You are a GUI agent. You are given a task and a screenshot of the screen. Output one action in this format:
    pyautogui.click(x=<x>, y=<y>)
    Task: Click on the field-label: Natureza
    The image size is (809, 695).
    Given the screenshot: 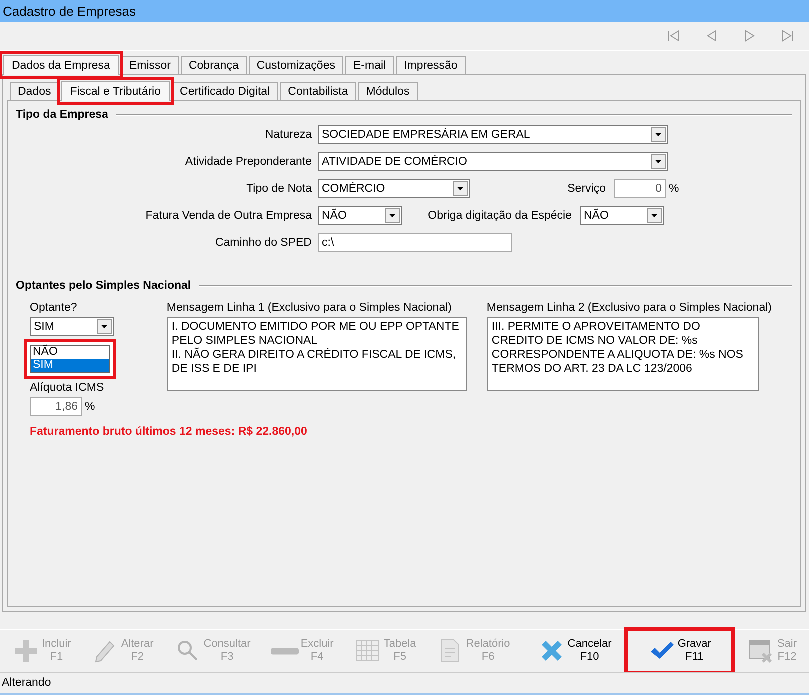 What is the action you would take?
    pyautogui.click(x=288, y=134)
    